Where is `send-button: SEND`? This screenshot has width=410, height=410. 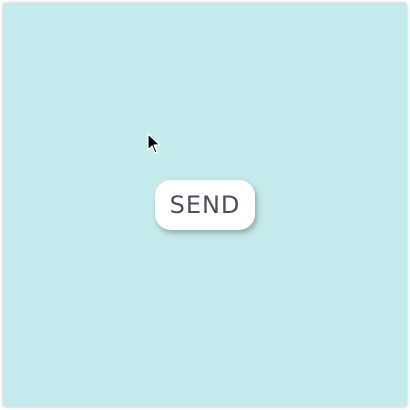
send-button: SEND is located at coordinates (205, 205).